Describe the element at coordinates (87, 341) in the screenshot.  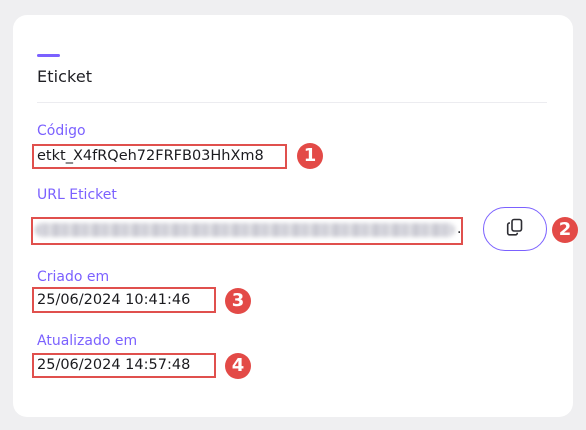
I see `atualizado-label: Atualizado em` at that location.